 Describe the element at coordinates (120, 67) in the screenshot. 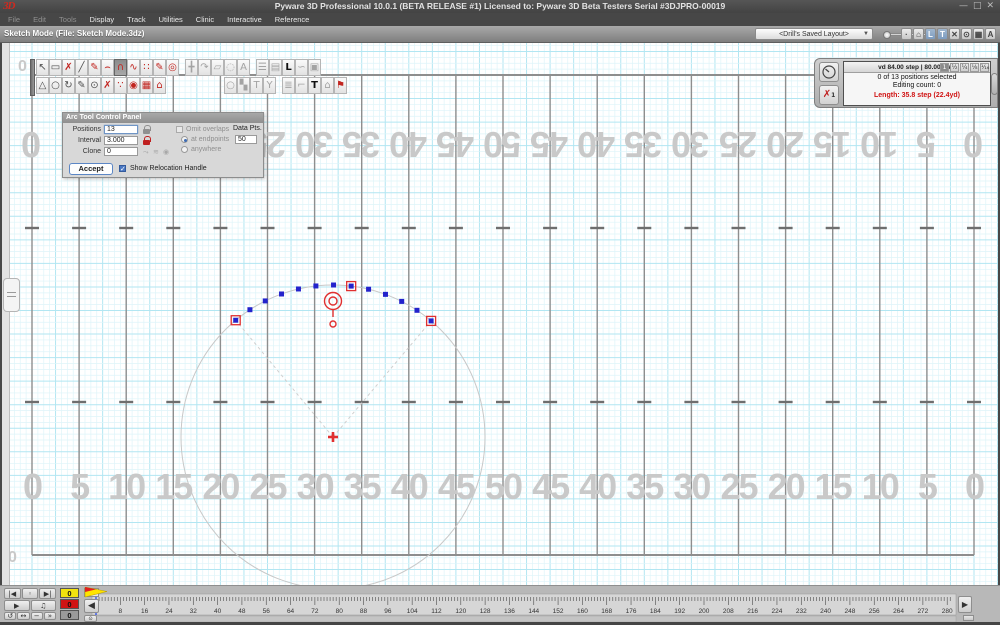

I see `arc-tool: ∩` at that location.